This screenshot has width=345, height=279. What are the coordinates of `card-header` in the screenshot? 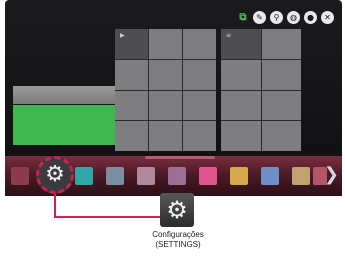 It's located at (64, 95).